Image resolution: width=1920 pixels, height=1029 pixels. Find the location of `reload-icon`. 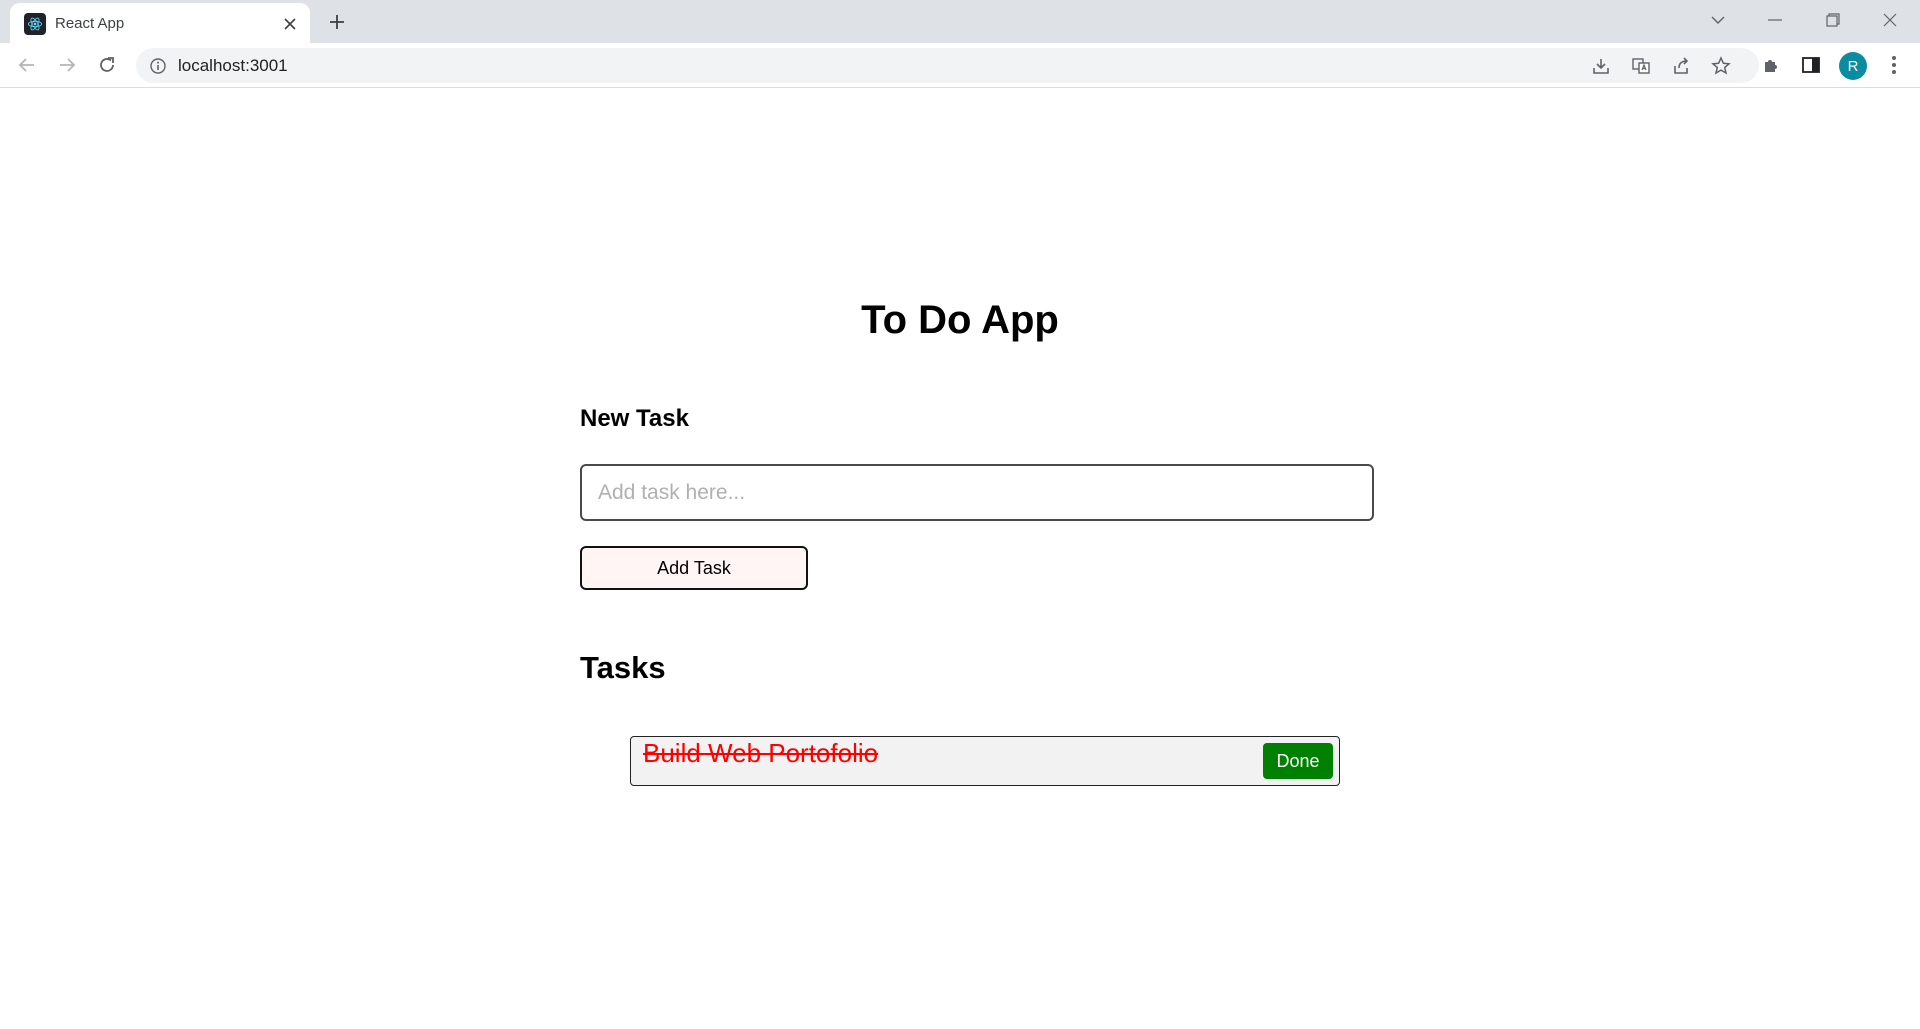

reload-icon is located at coordinates (107, 65).